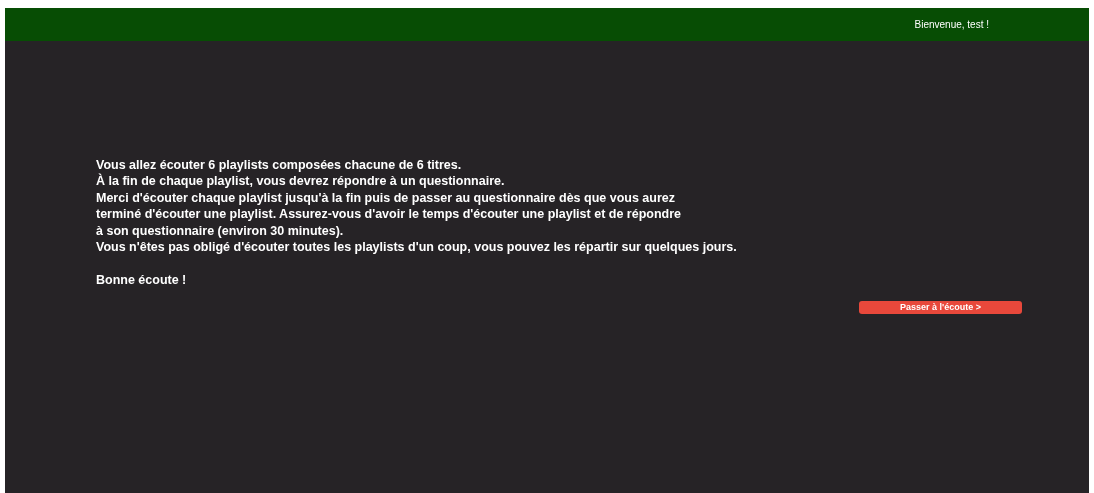 This screenshot has width=1094, height=493. Describe the element at coordinates (142, 280) in the screenshot. I see `closing-text: Bonne écoute !` at that location.